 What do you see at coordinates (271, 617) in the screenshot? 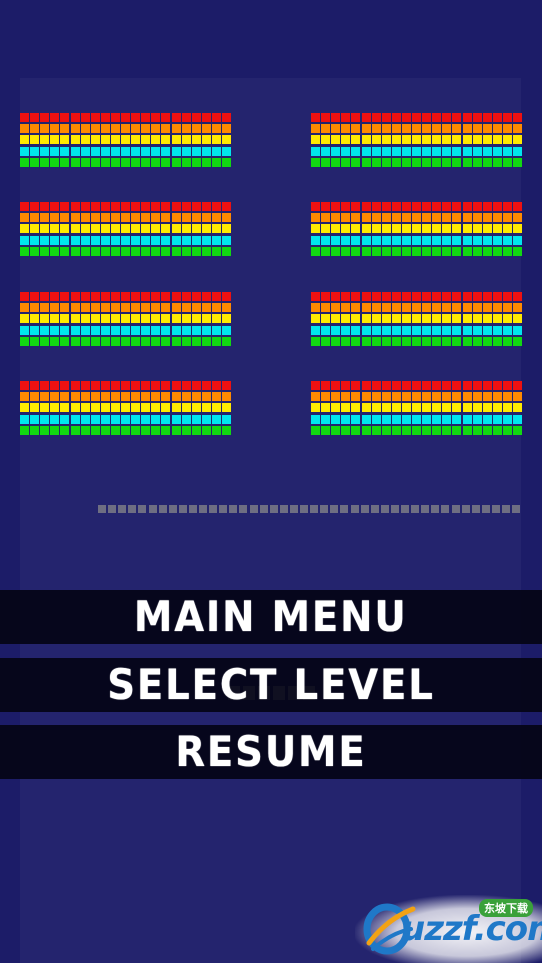
I see `main-menu-button: MAIN MENU` at bounding box center [271, 617].